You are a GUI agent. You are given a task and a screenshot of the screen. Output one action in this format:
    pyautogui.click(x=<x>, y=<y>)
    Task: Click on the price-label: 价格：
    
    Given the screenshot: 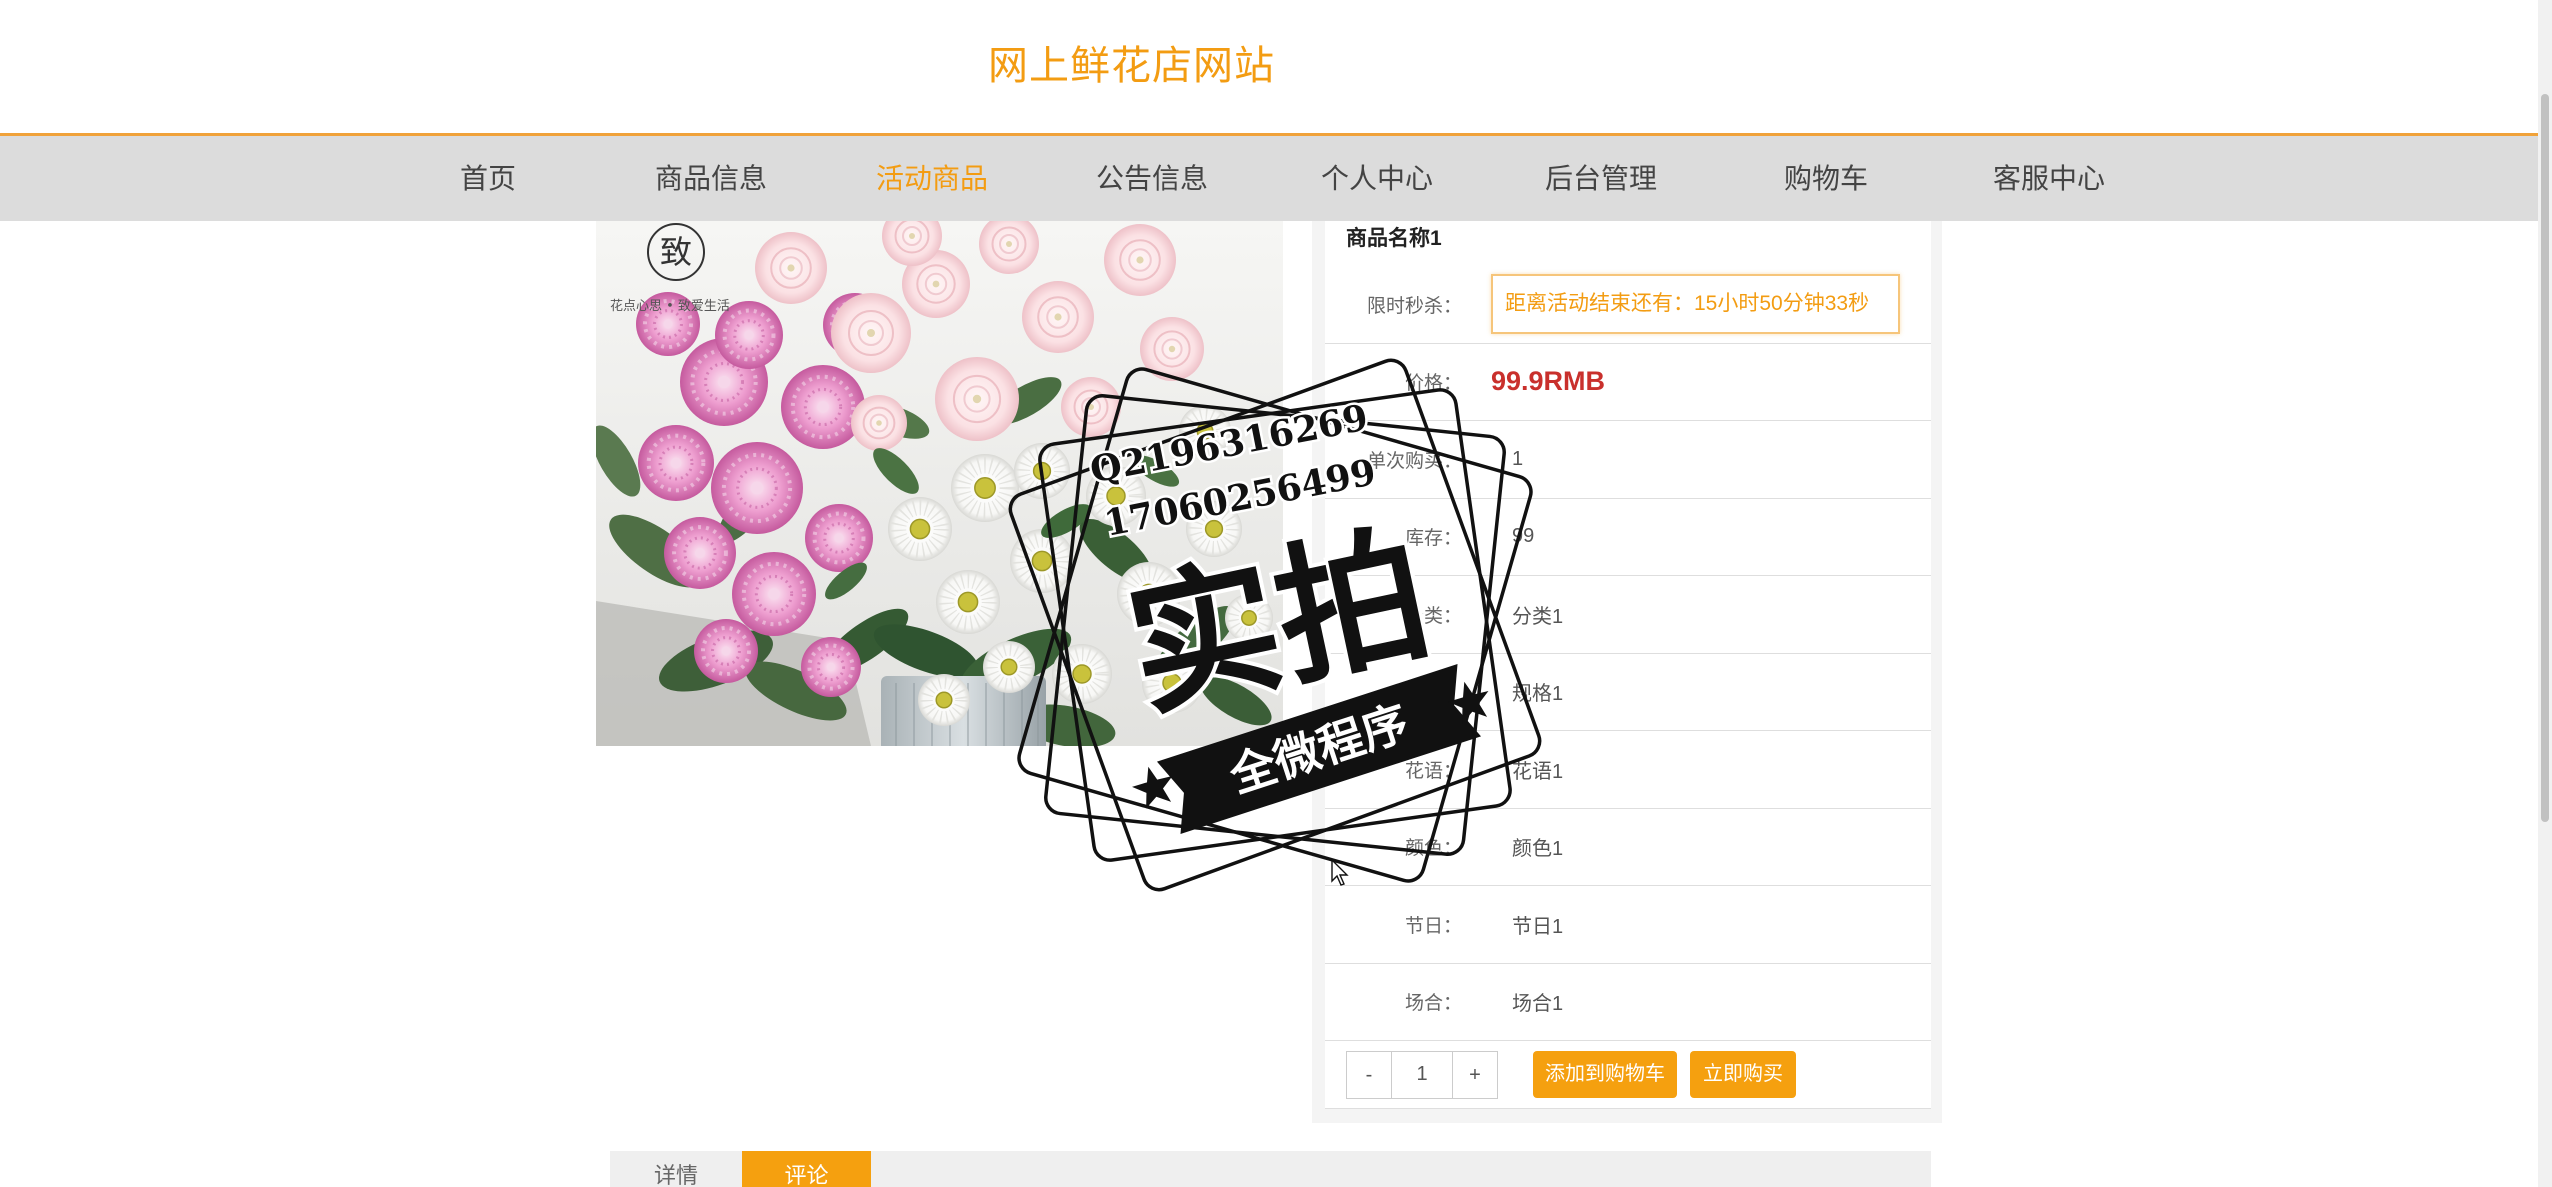 What is the action you would take?
    pyautogui.click(x=1433, y=384)
    